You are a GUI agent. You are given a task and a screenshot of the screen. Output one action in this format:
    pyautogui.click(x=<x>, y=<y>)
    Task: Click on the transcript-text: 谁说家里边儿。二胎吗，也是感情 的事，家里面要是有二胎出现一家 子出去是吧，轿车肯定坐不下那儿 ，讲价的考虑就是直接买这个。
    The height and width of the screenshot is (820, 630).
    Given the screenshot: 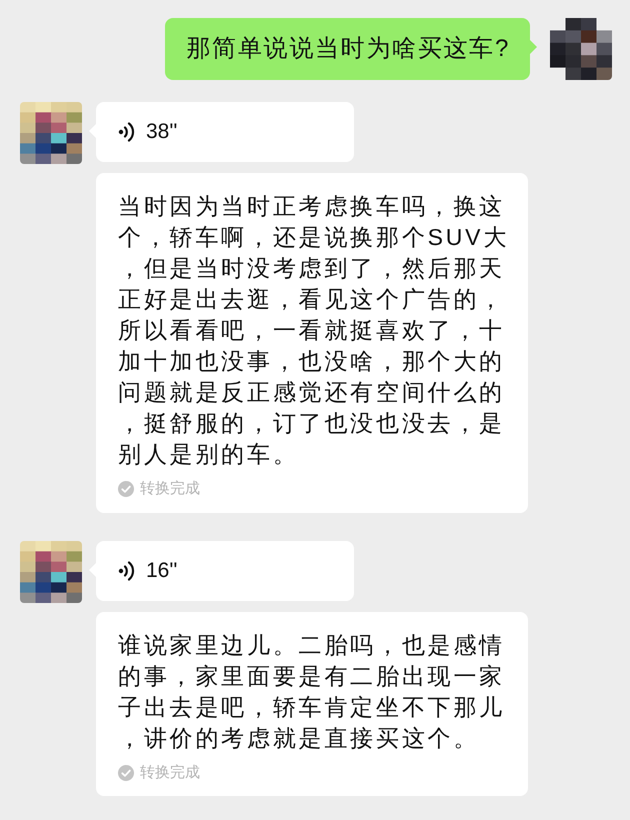 What is the action you would take?
    pyautogui.click(x=312, y=691)
    